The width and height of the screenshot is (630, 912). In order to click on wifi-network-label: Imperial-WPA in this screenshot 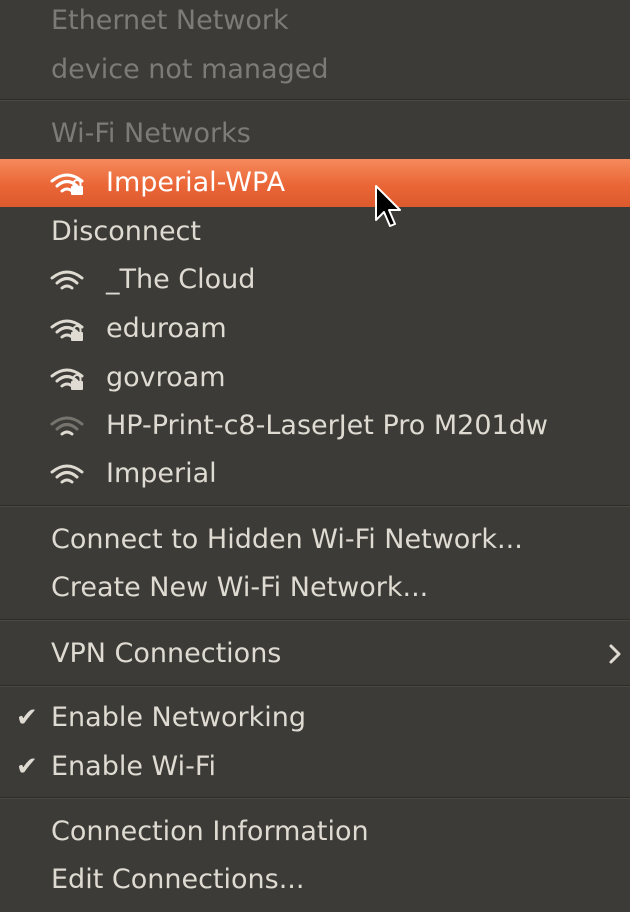, I will do `click(196, 182)`.